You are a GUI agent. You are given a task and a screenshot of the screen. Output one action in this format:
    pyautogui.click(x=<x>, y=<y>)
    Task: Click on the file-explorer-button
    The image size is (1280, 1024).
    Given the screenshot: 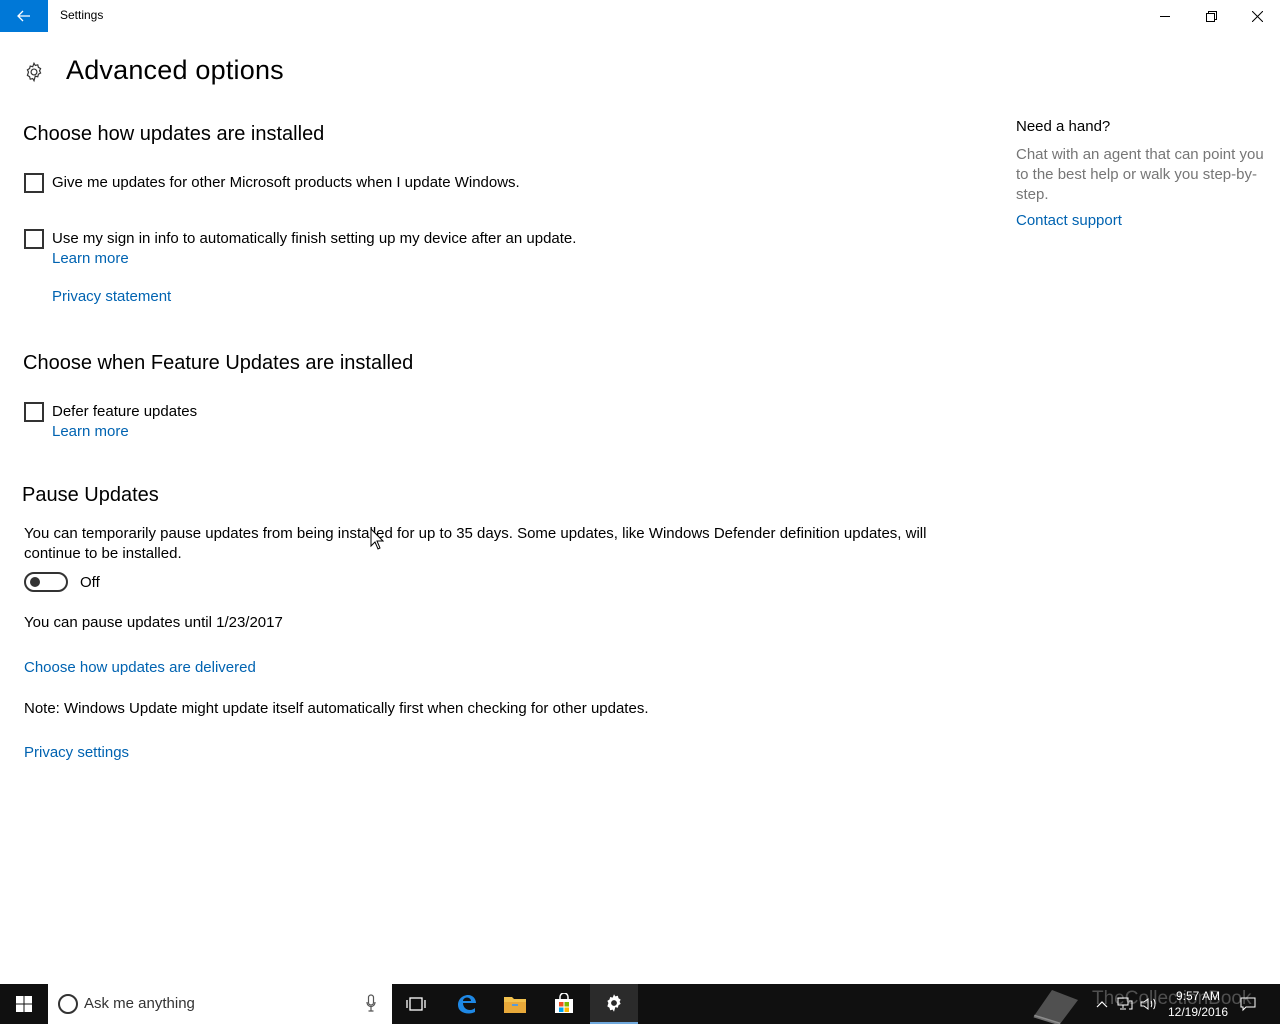 What is the action you would take?
    pyautogui.click(x=515, y=1004)
    